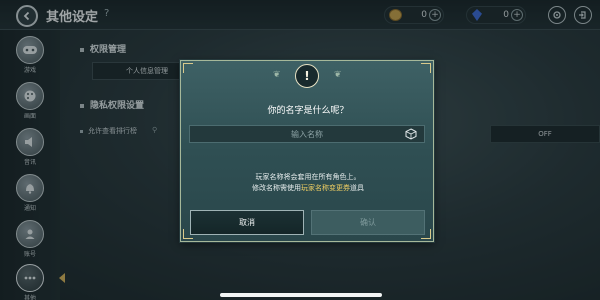 The image size is (600, 300). What do you see at coordinates (411, 134) in the screenshot?
I see `random-dice-icon` at bounding box center [411, 134].